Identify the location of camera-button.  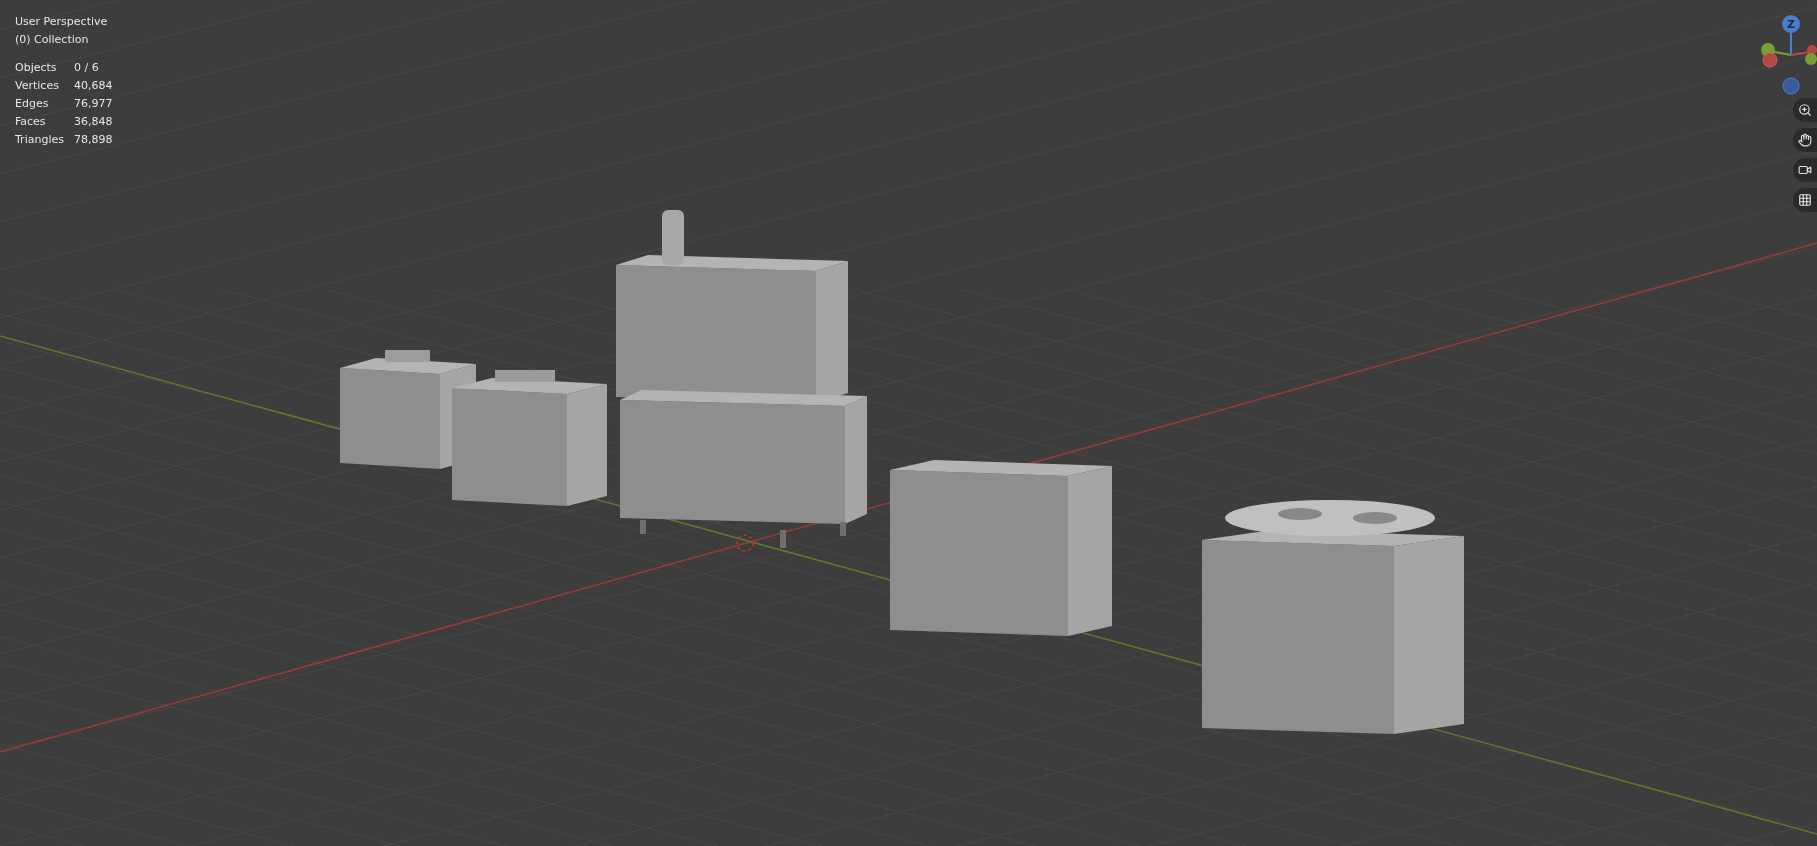
(1805, 170).